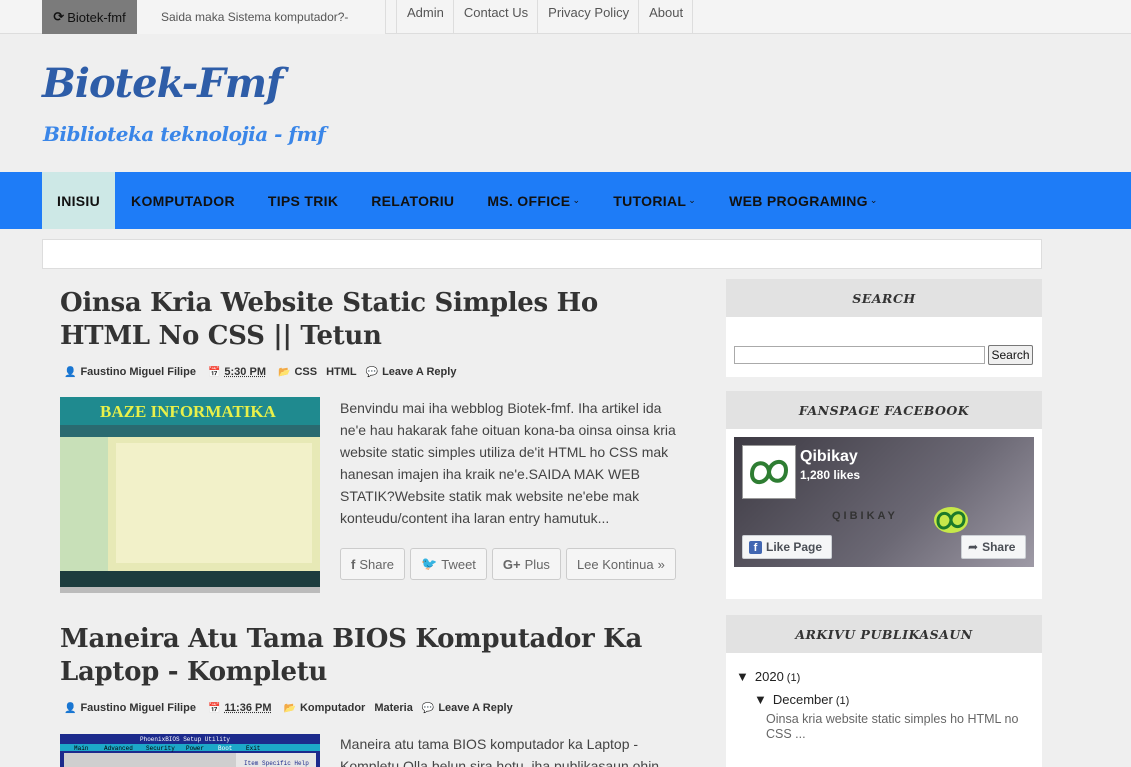 The image size is (1131, 767). I want to click on search-input, so click(859, 355).